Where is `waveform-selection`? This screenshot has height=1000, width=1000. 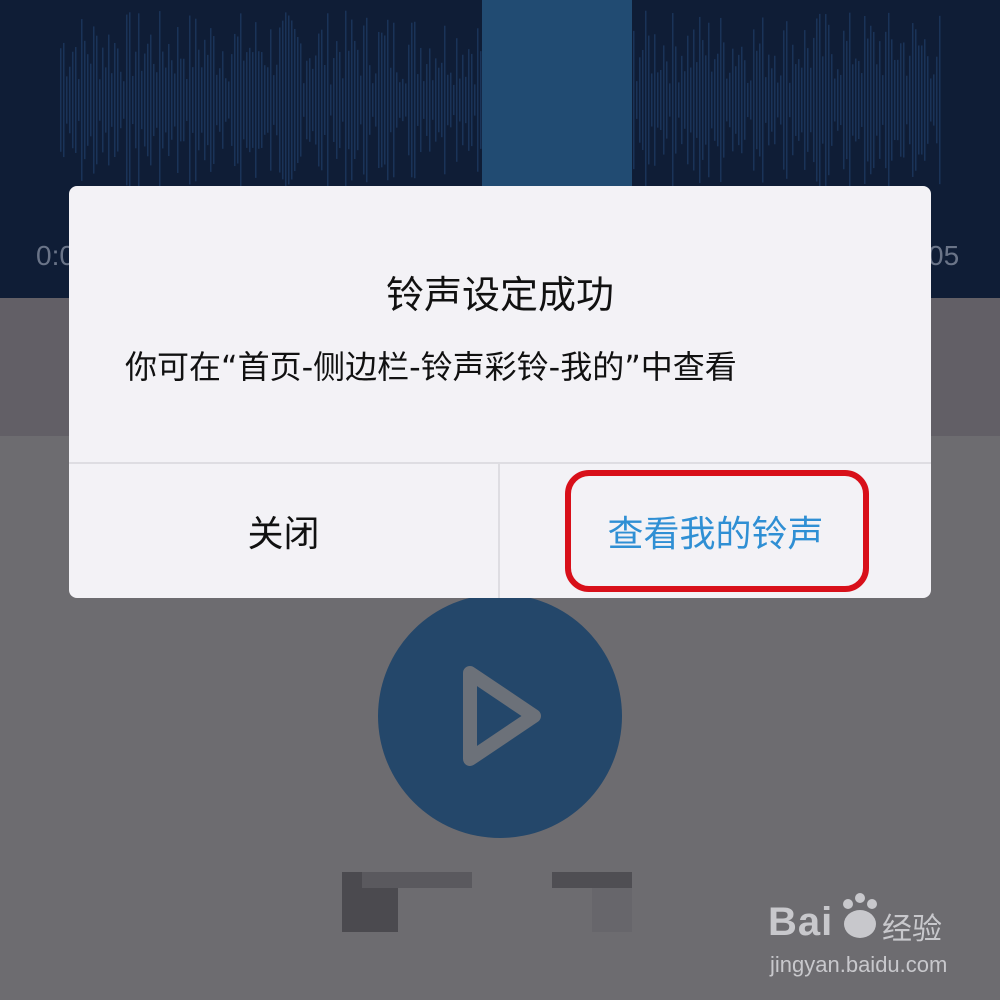 waveform-selection is located at coordinates (557, 94).